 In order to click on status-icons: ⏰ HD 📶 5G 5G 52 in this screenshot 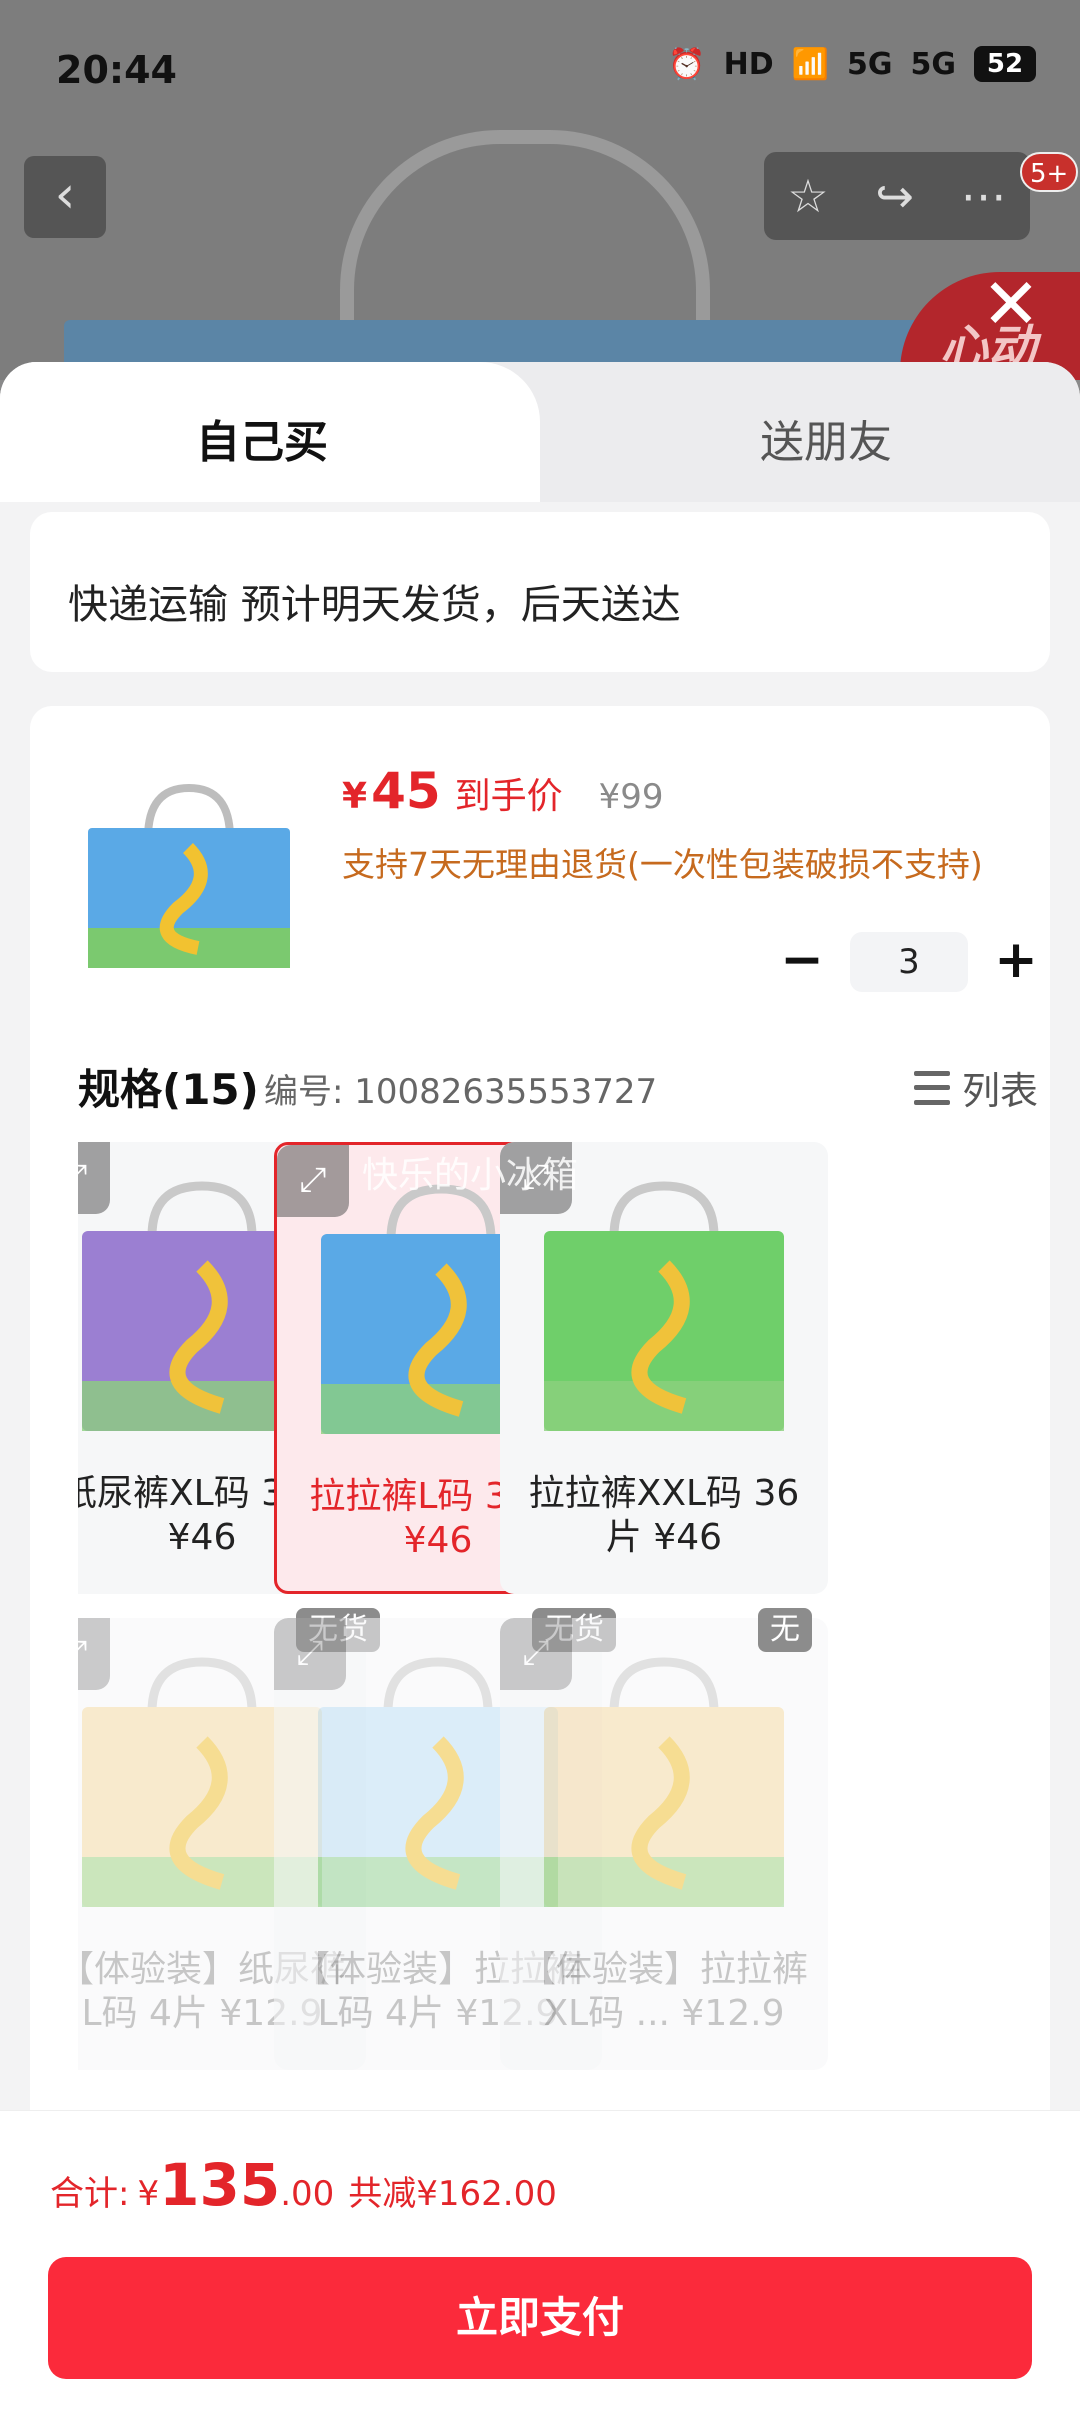, I will do `click(852, 64)`.